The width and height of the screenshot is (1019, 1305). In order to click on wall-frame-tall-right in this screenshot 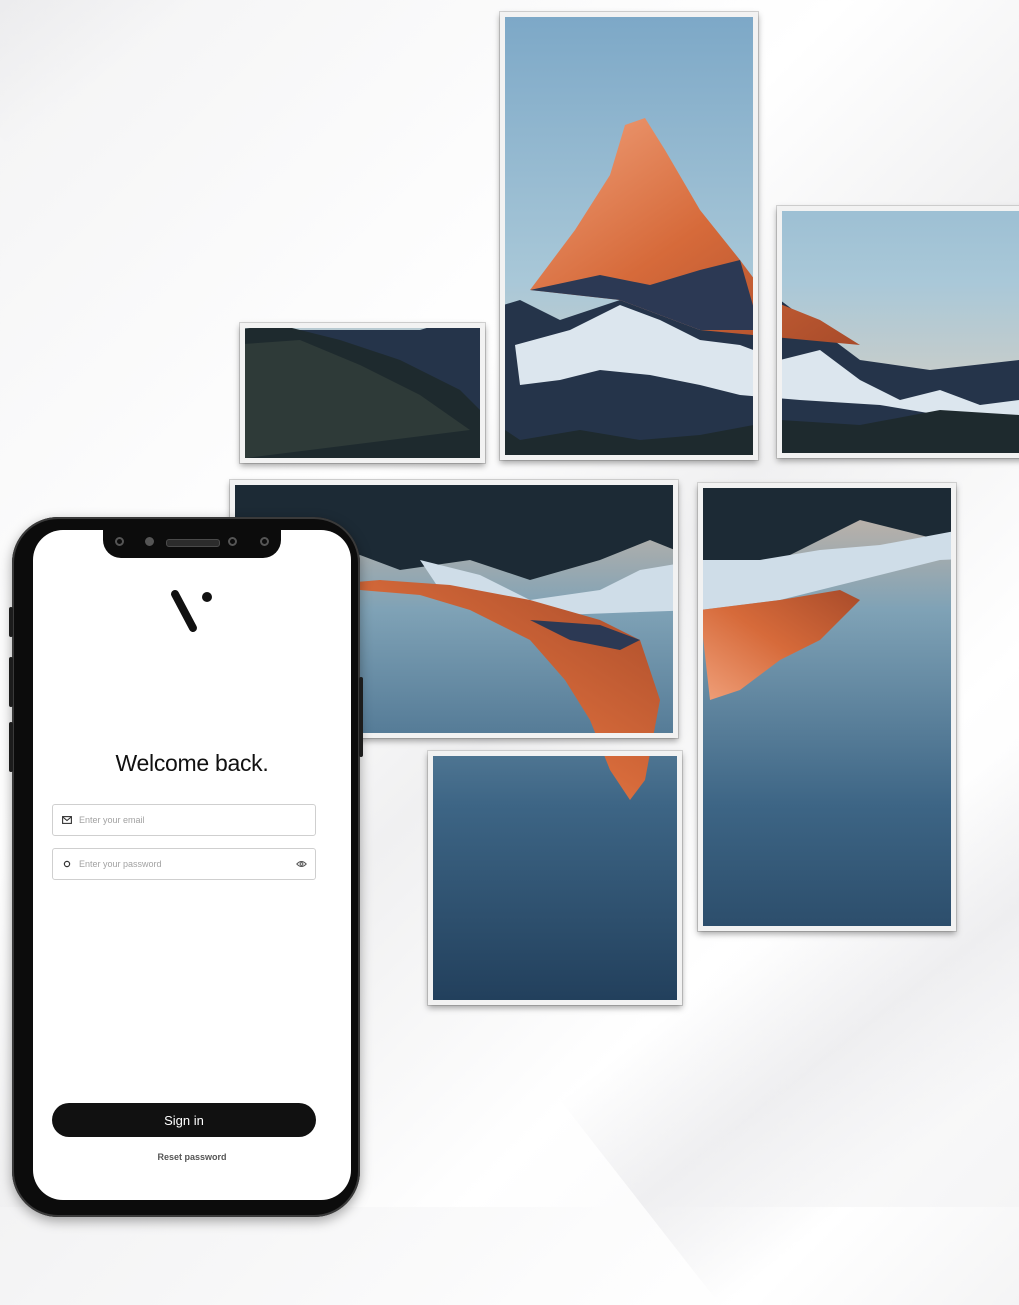, I will do `click(827, 707)`.